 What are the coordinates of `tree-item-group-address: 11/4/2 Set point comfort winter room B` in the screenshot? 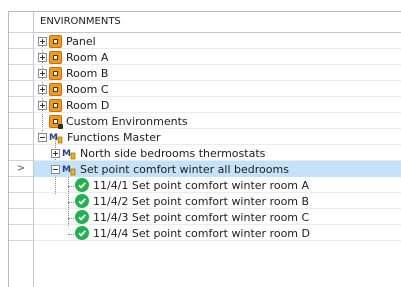 It's located at (201, 201).